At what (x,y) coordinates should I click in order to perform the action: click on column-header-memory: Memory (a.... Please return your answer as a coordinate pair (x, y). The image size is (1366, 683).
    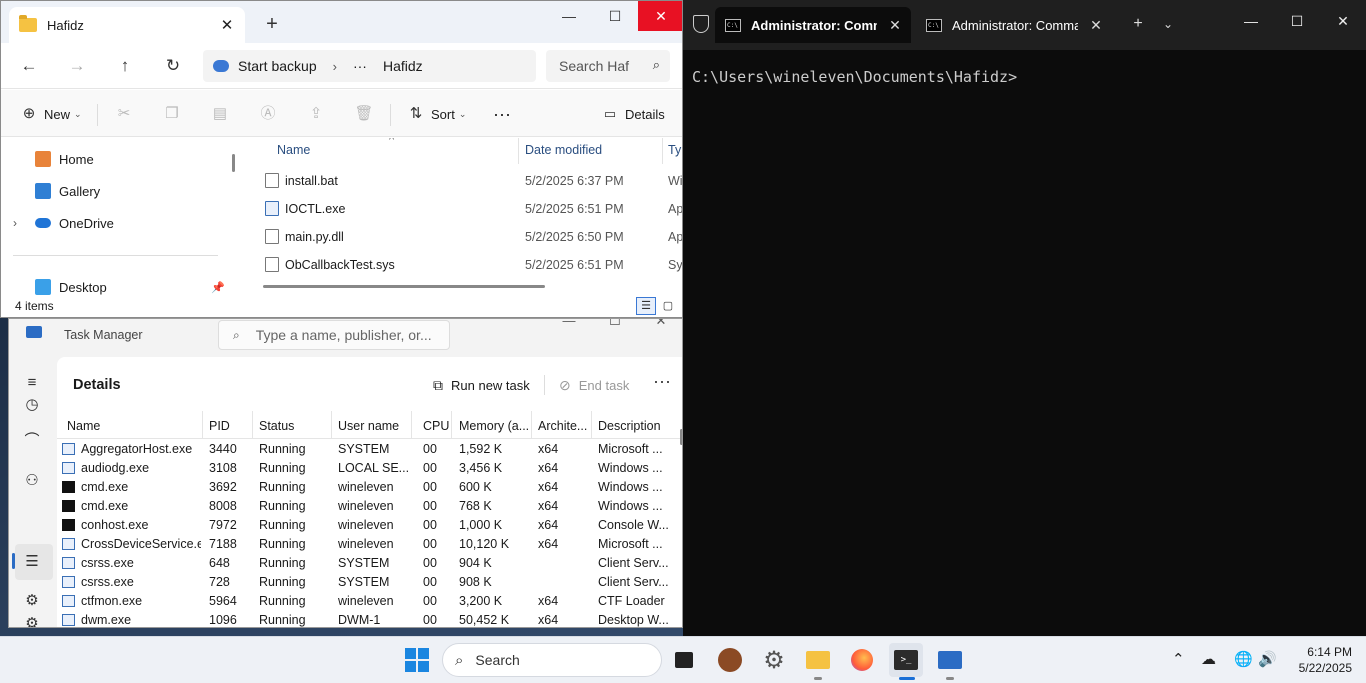
    Looking at the image, I should click on (494, 426).